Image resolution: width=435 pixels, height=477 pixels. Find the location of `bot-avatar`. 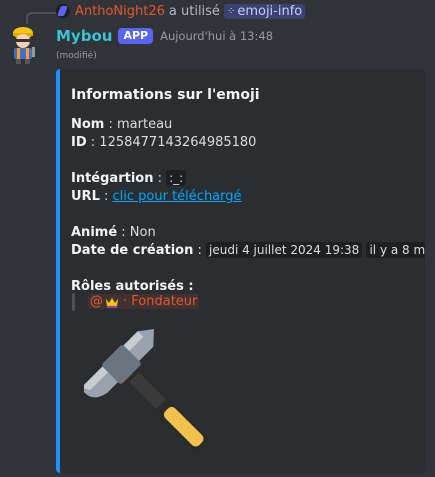

bot-avatar is located at coordinates (23, 44).